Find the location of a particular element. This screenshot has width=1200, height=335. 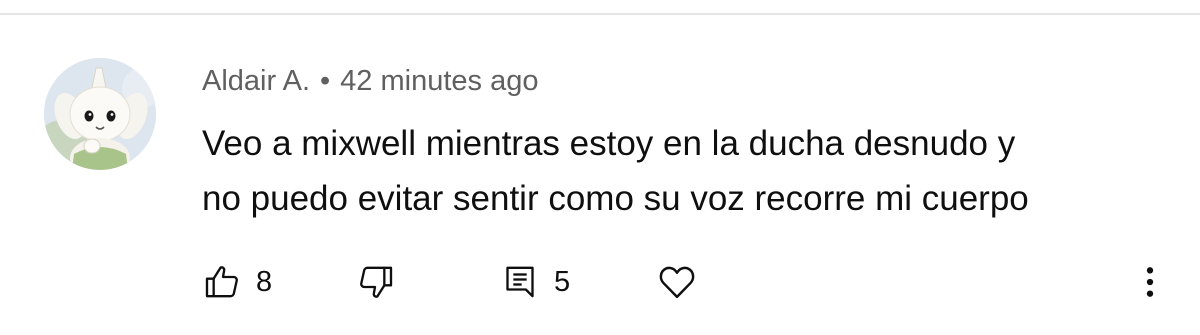

cartoon-character-avatar-icon is located at coordinates (100, 114).